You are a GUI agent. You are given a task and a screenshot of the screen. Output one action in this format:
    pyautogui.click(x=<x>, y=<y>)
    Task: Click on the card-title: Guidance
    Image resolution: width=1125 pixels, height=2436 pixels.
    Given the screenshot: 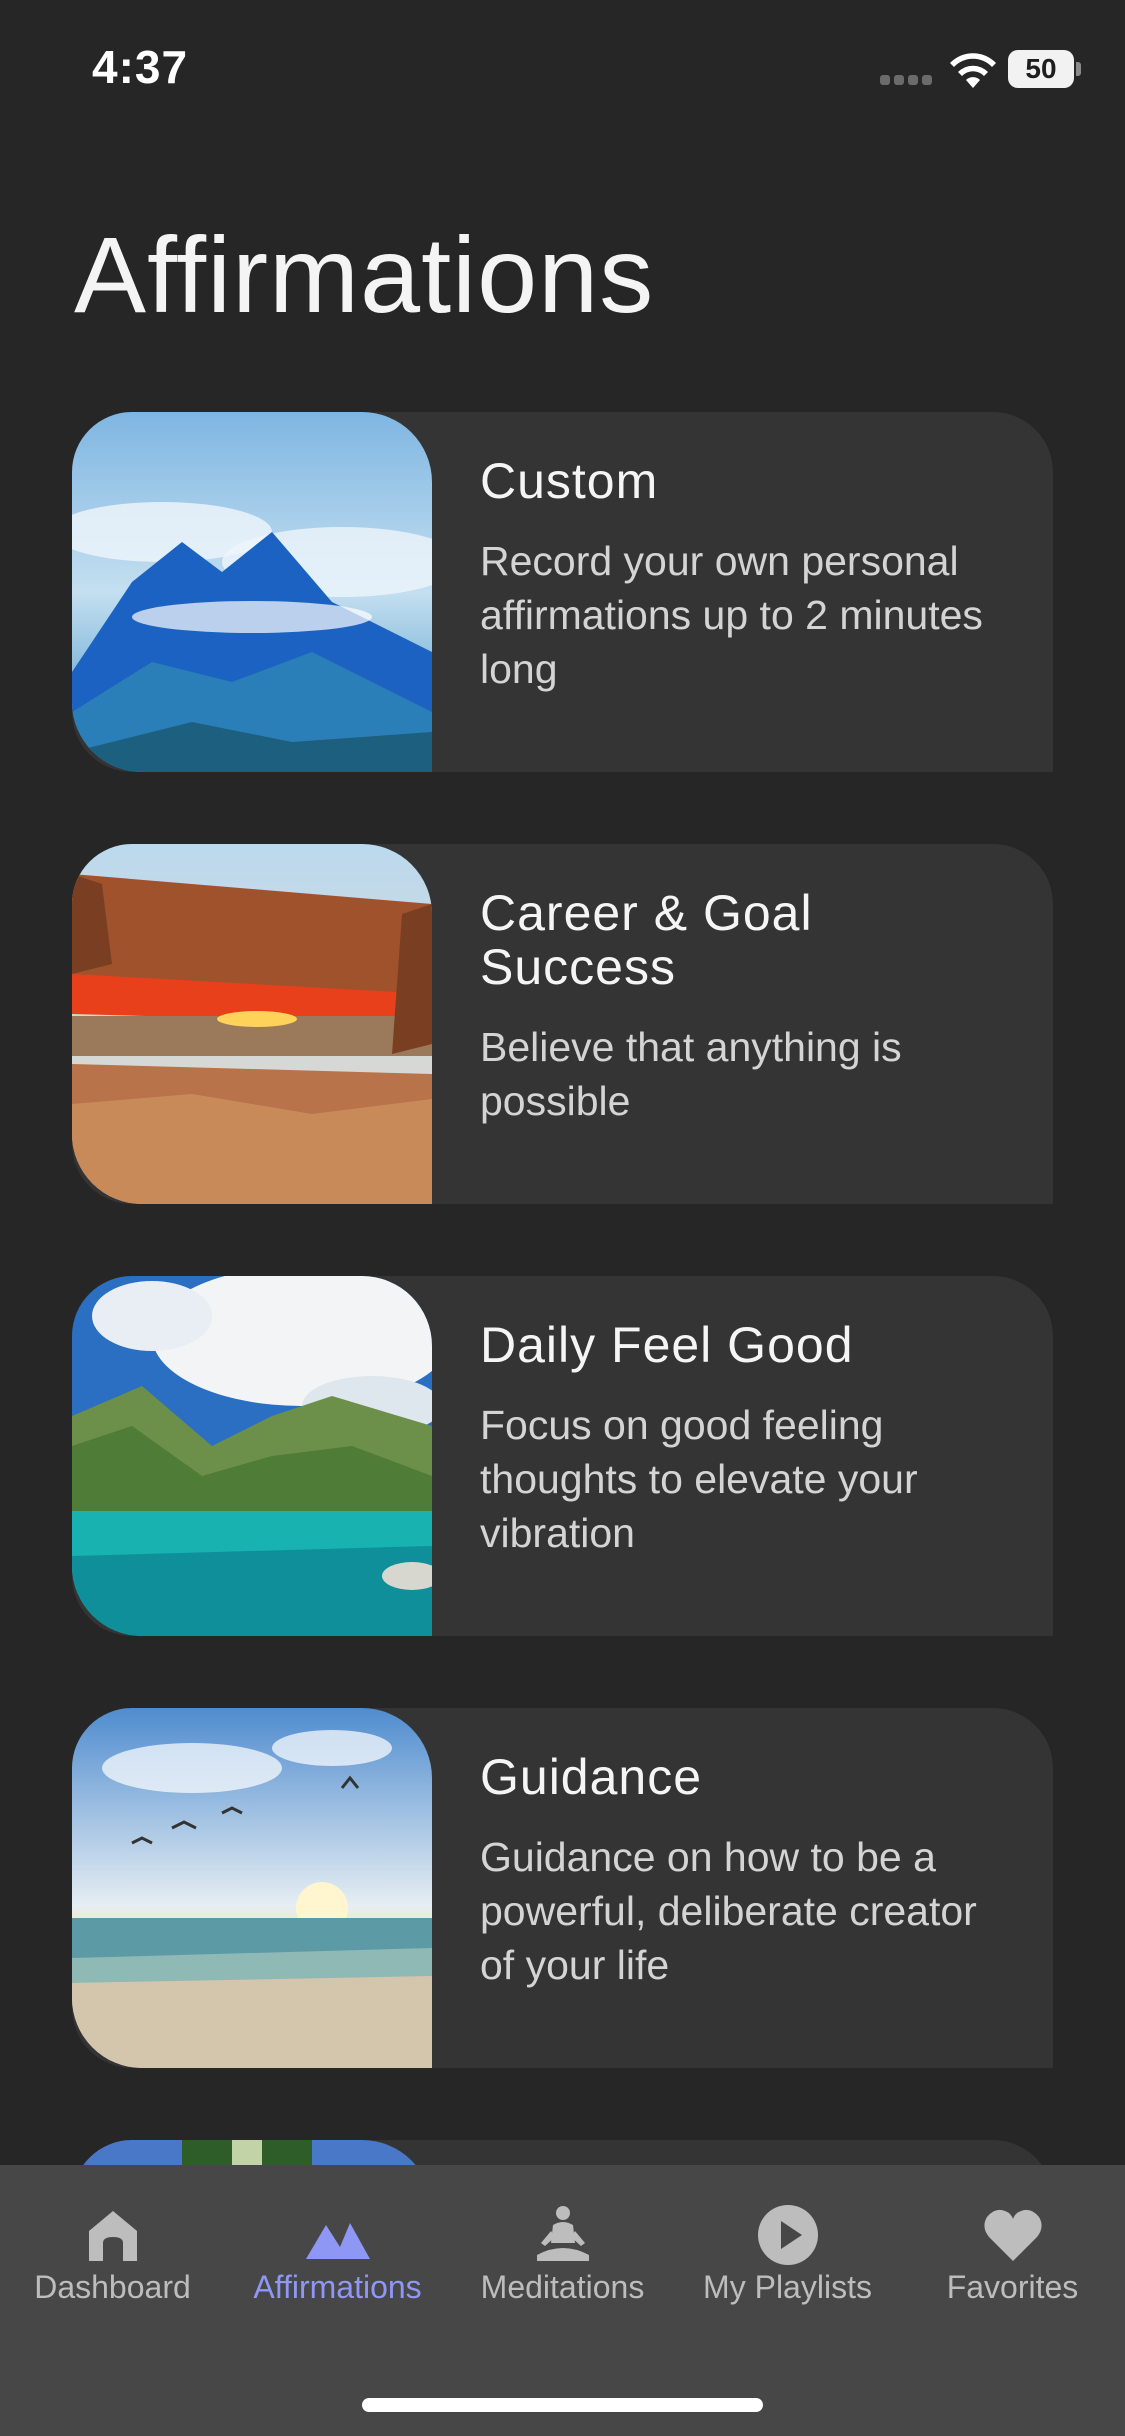 What is the action you would take?
    pyautogui.click(x=591, y=1777)
    